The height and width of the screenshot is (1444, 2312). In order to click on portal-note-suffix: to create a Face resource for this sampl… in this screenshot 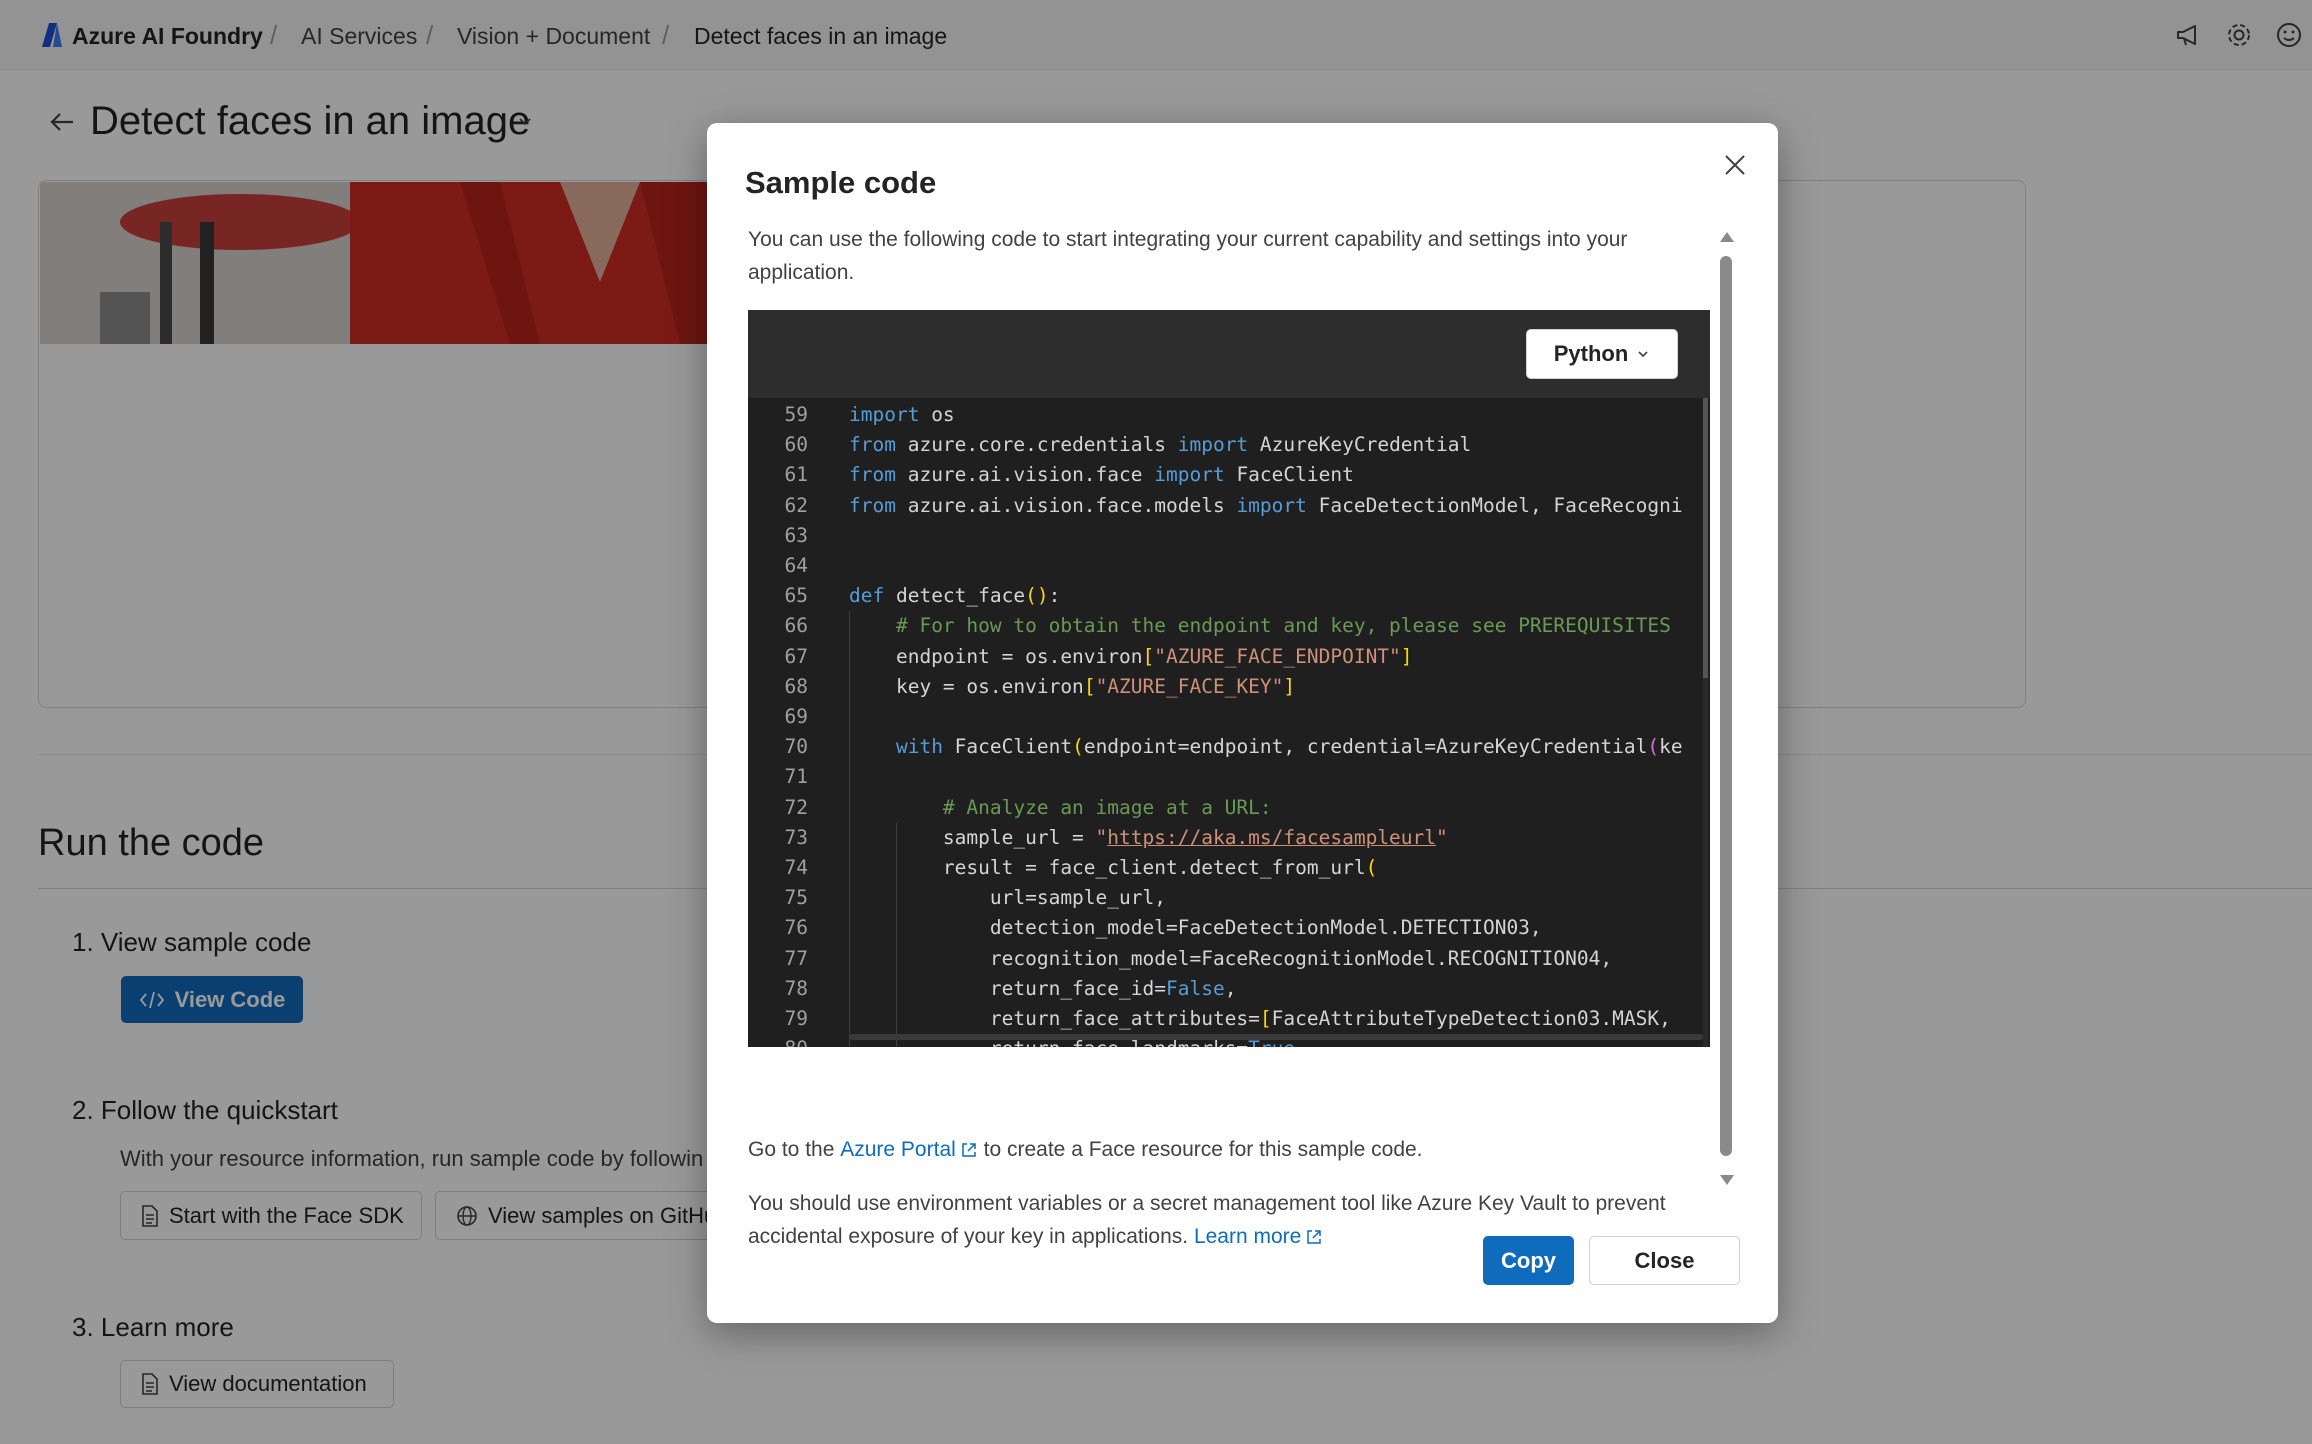, I will do `click(1203, 1149)`.